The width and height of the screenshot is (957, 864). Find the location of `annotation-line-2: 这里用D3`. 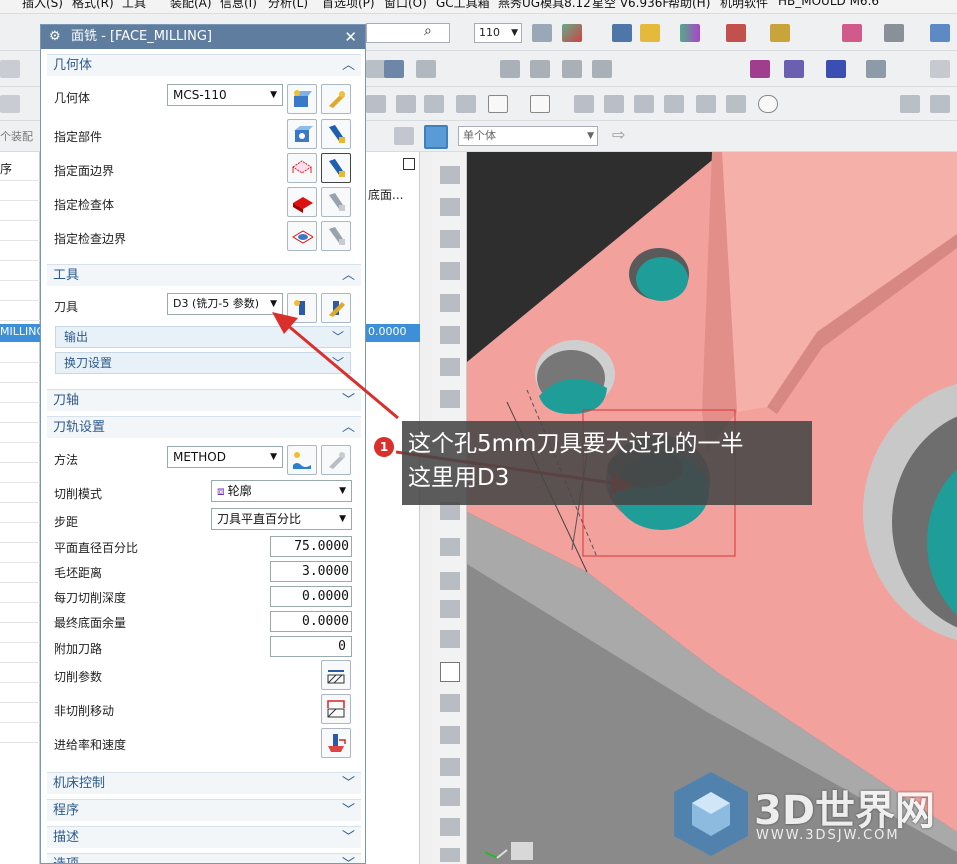

annotation-line-2: 这里用D3 is located at coordinates (459, 478).